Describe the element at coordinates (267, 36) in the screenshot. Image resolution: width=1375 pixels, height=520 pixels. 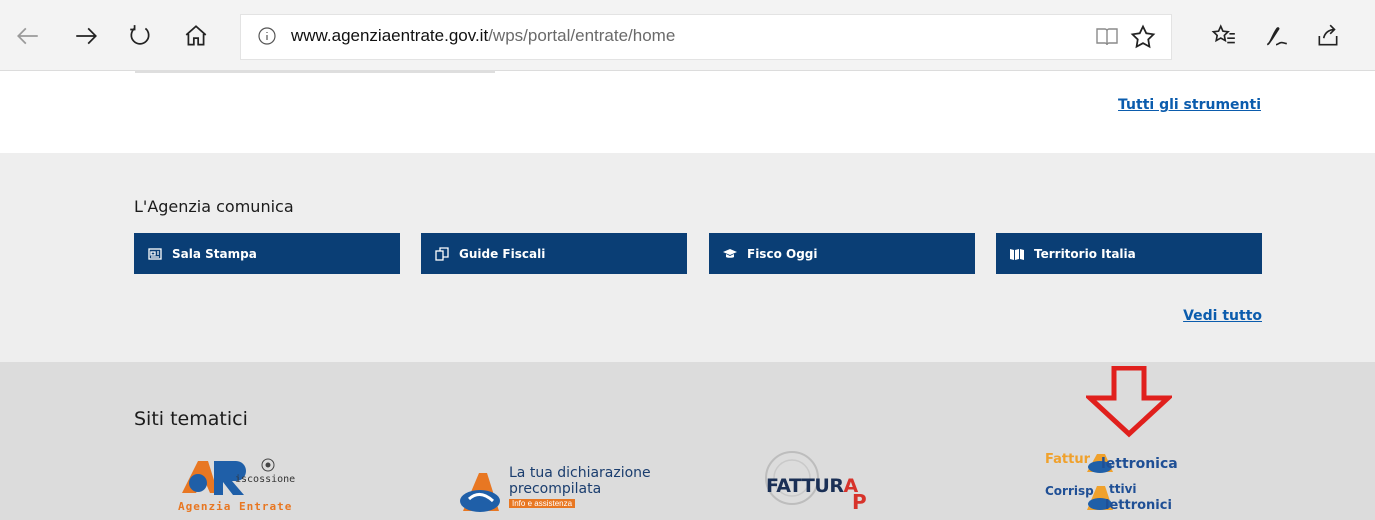
I see `info-icon` at that location.